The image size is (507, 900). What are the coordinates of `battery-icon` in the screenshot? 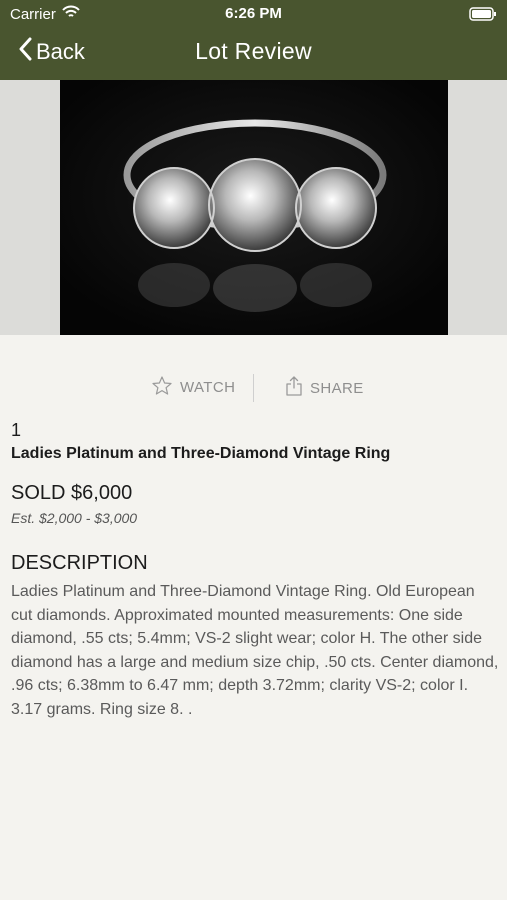 It's located at (483, 16).